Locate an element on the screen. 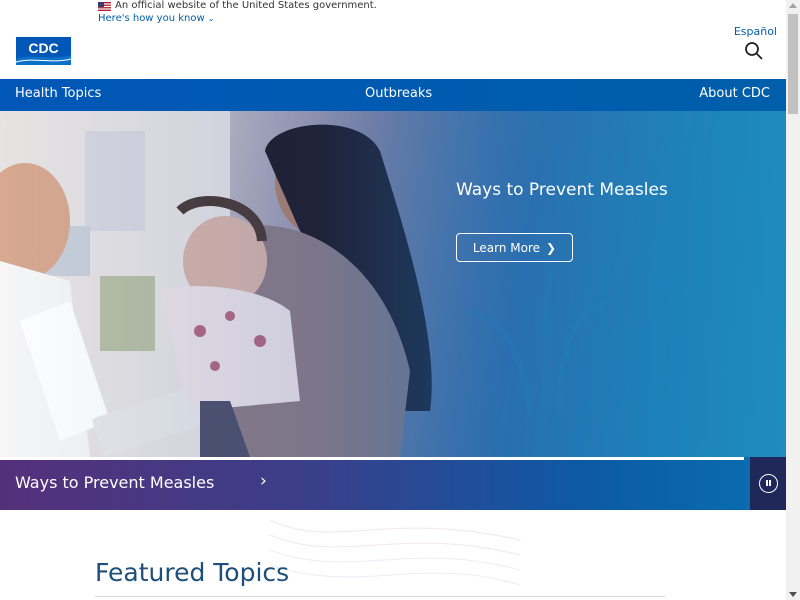  logo-text: CDC is located at coordinates (43, 48).